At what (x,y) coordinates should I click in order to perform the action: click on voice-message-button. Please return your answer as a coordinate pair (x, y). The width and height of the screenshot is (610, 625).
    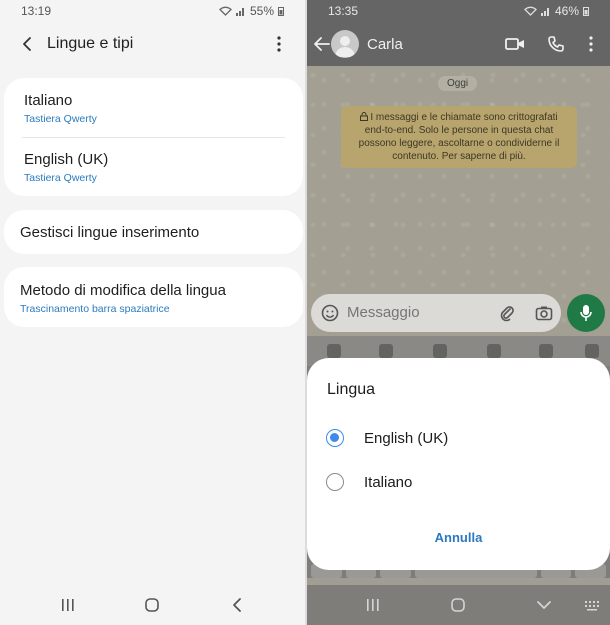
    Looking at the image, I should click on (586, 313).